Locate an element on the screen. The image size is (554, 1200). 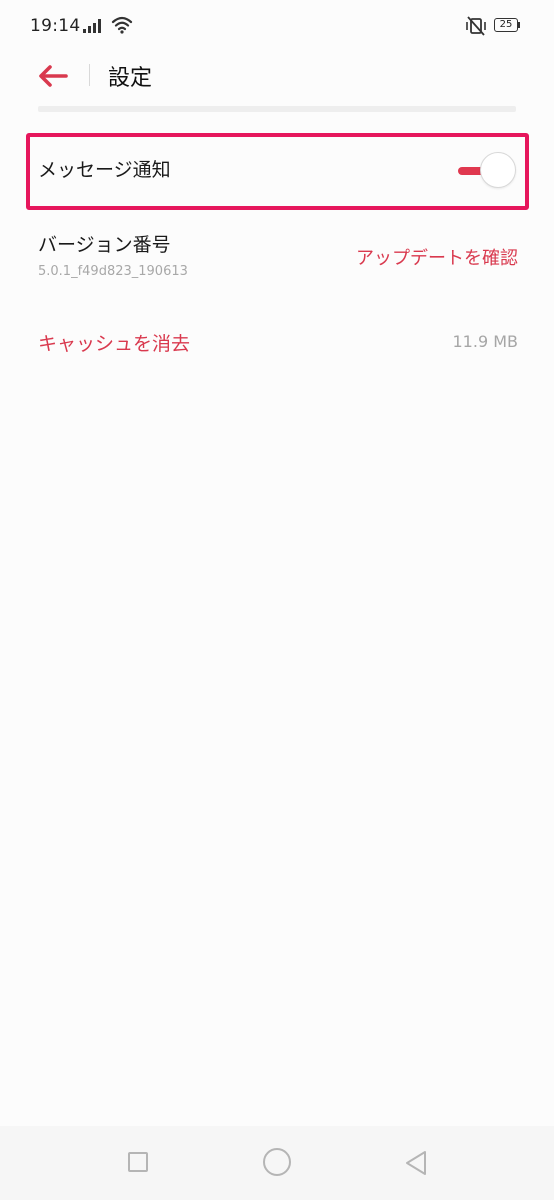
status-bar: 19:14 25 is located at coordinates (277, 26).